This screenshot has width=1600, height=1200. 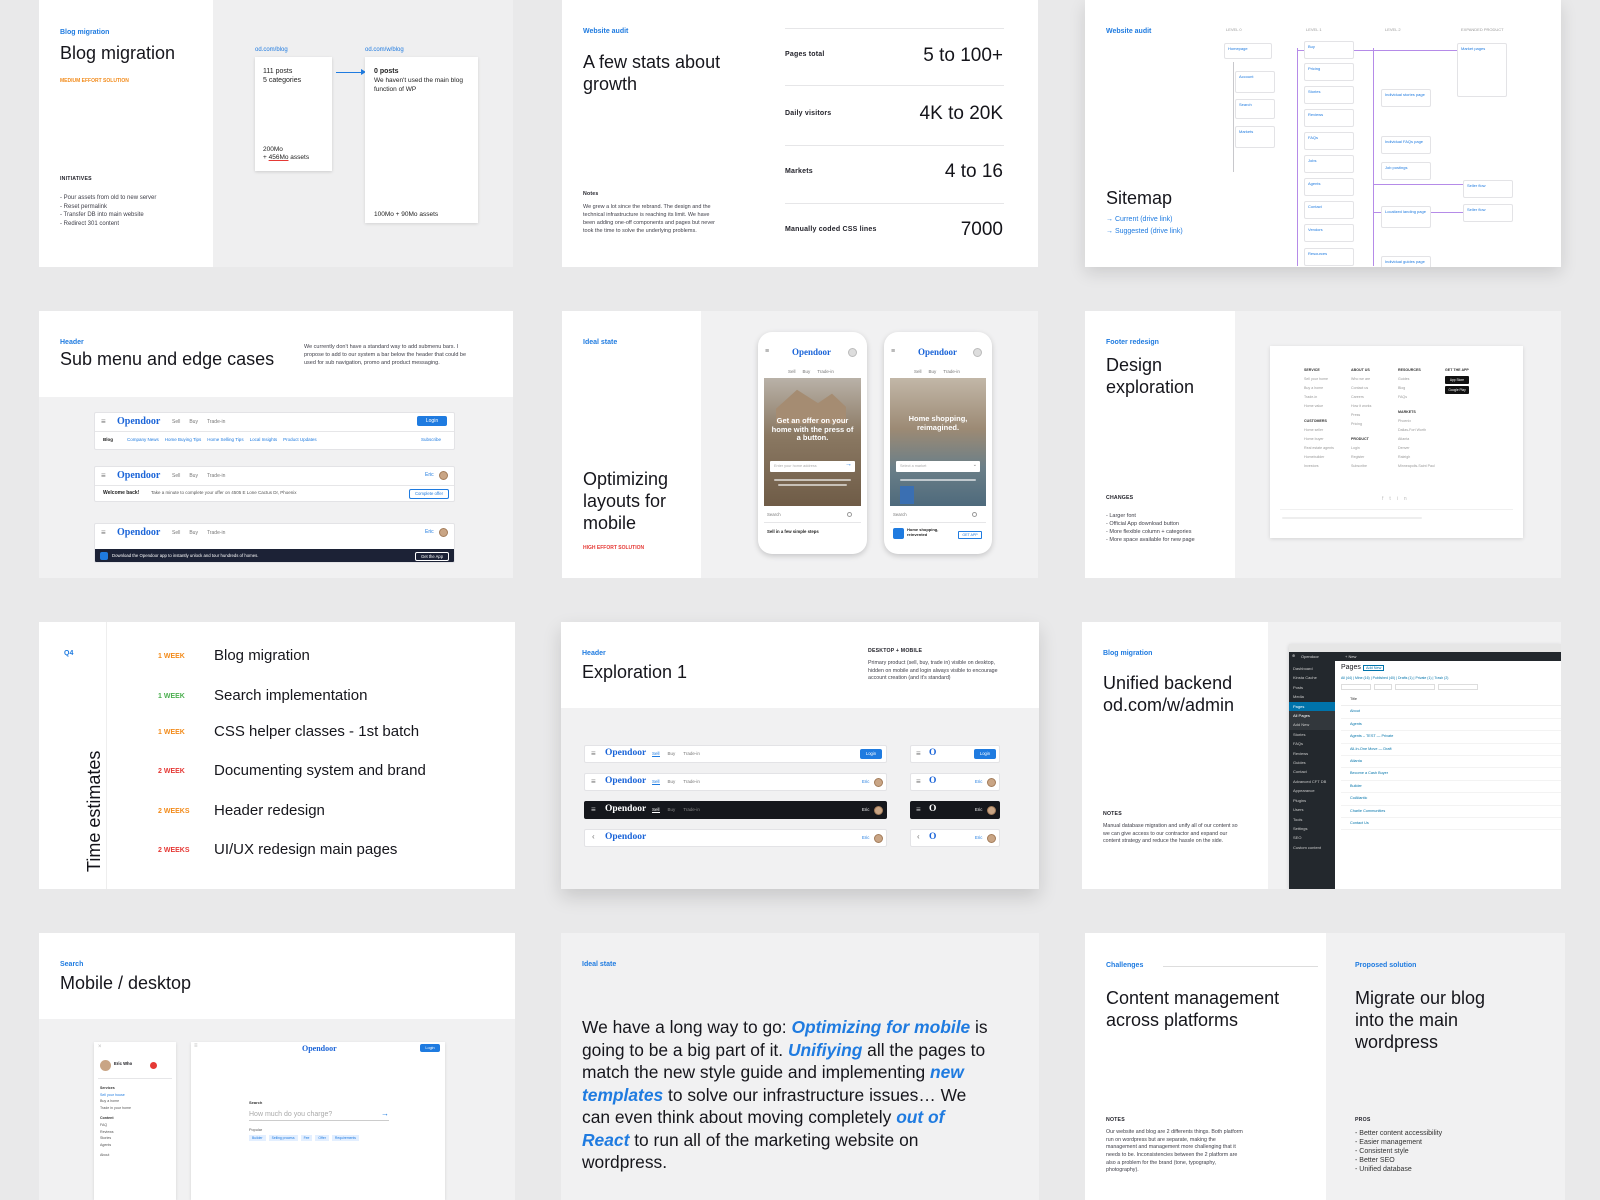 I want to click on search-icon, so click(x=974, y=514).